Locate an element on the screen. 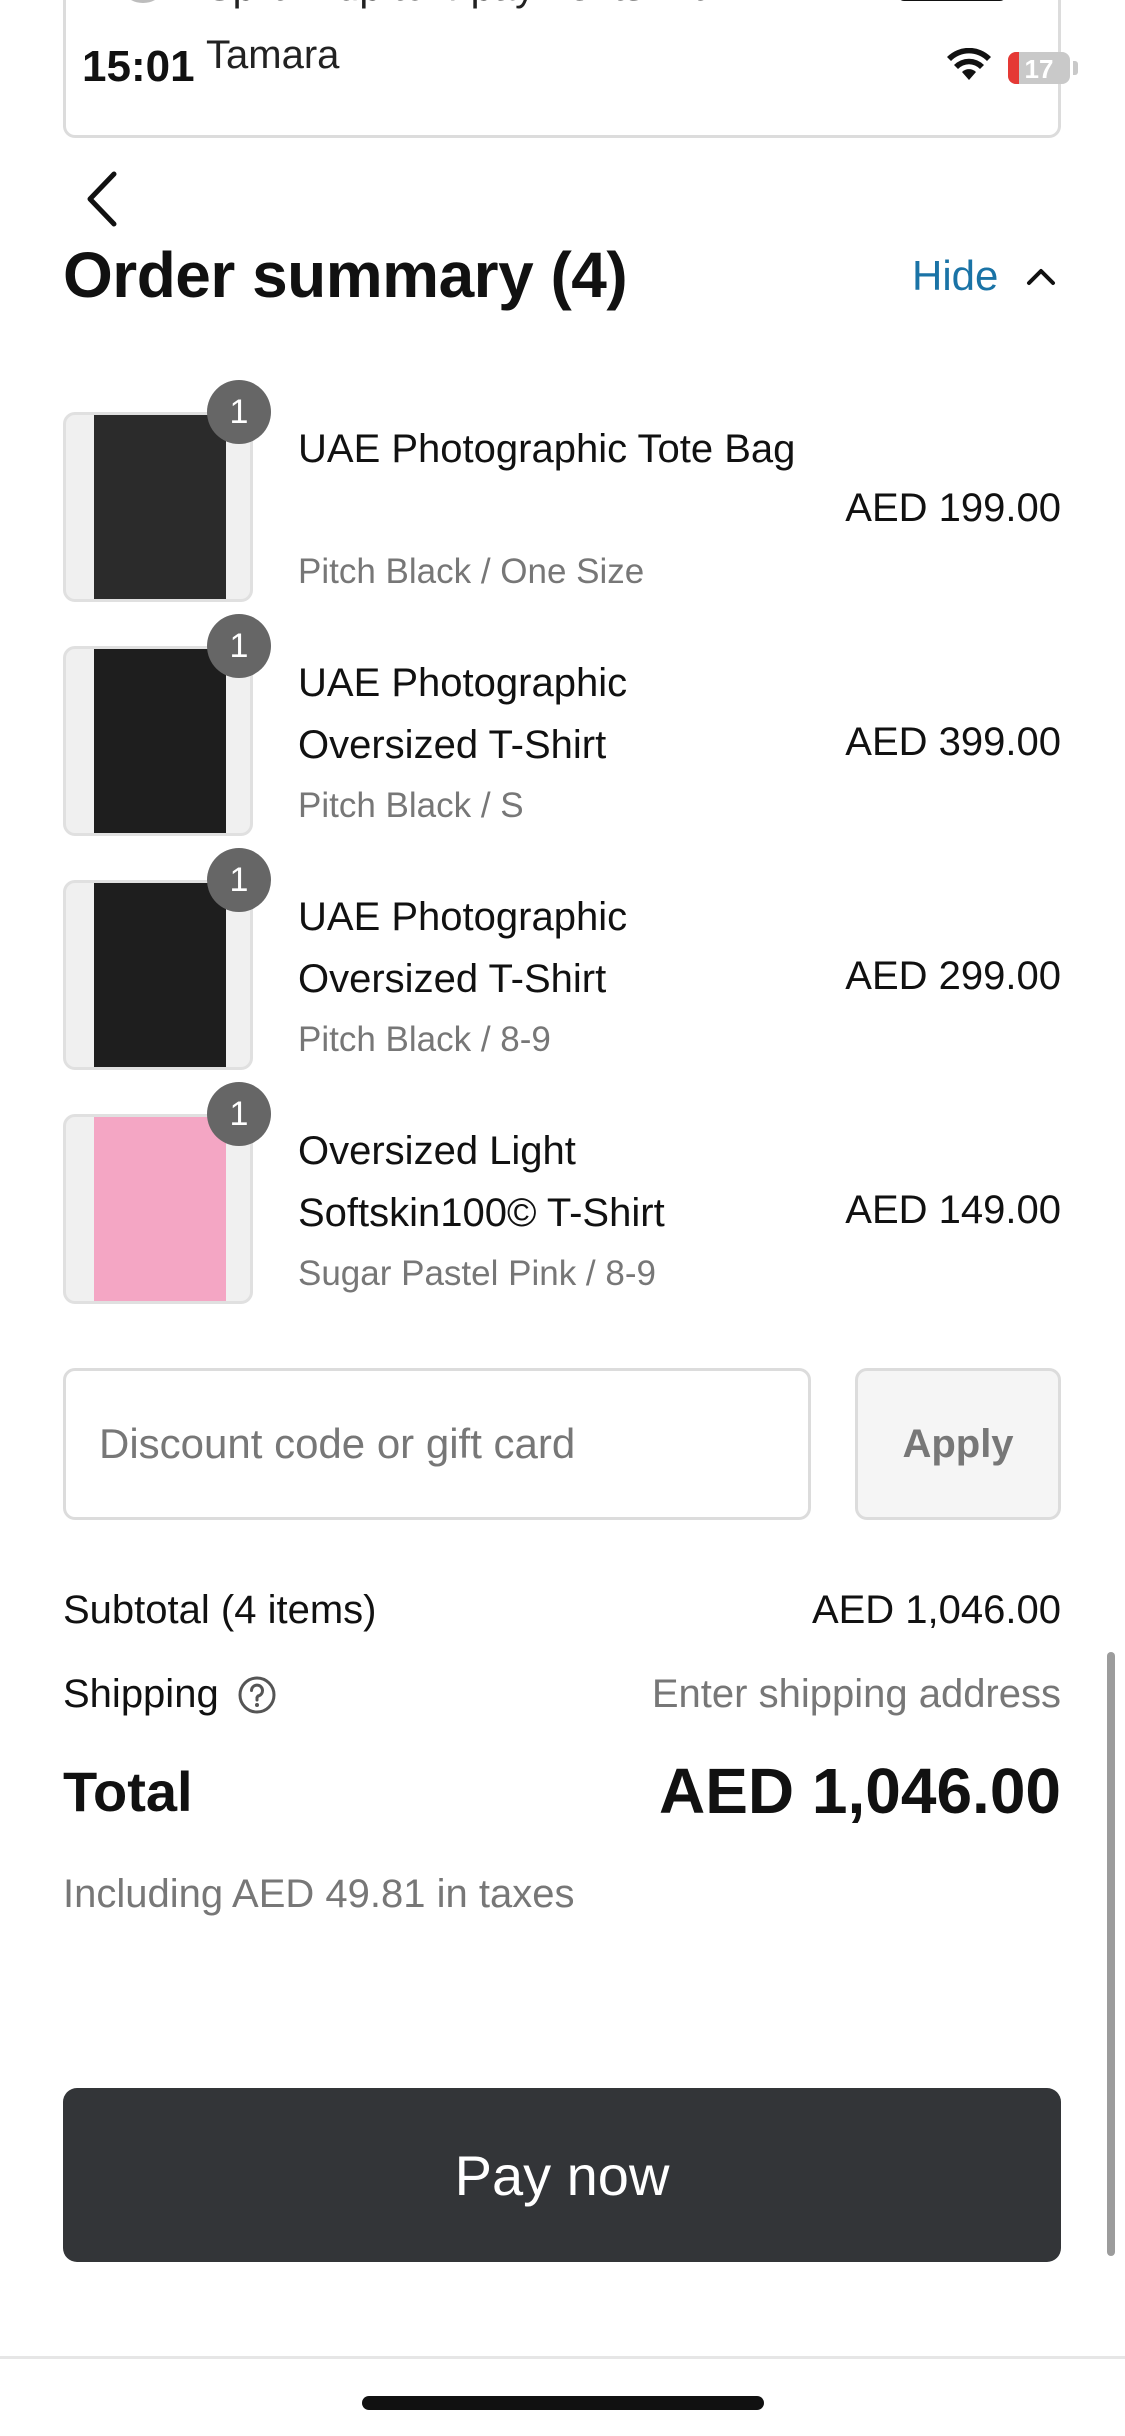 The width and height of the screenshot is (1125, 2436). product-variant: Pitch Black / 8-9 is located at coordinates (424, 1039).